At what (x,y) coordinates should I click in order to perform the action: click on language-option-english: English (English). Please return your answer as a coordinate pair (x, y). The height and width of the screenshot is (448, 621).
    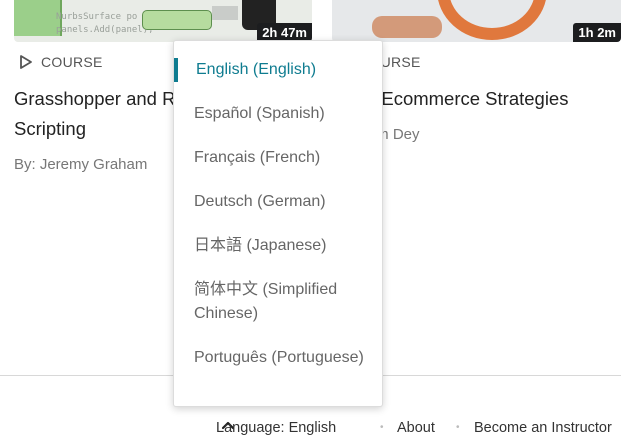
    Looking at the image, I should click on (278, 70).